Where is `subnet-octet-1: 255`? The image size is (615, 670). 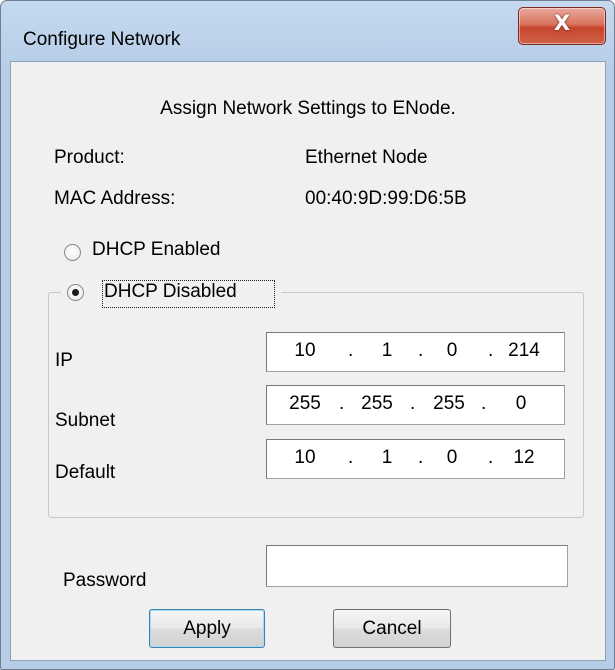 subnet-octet-1: 255 is located at coordinates (305, 403).